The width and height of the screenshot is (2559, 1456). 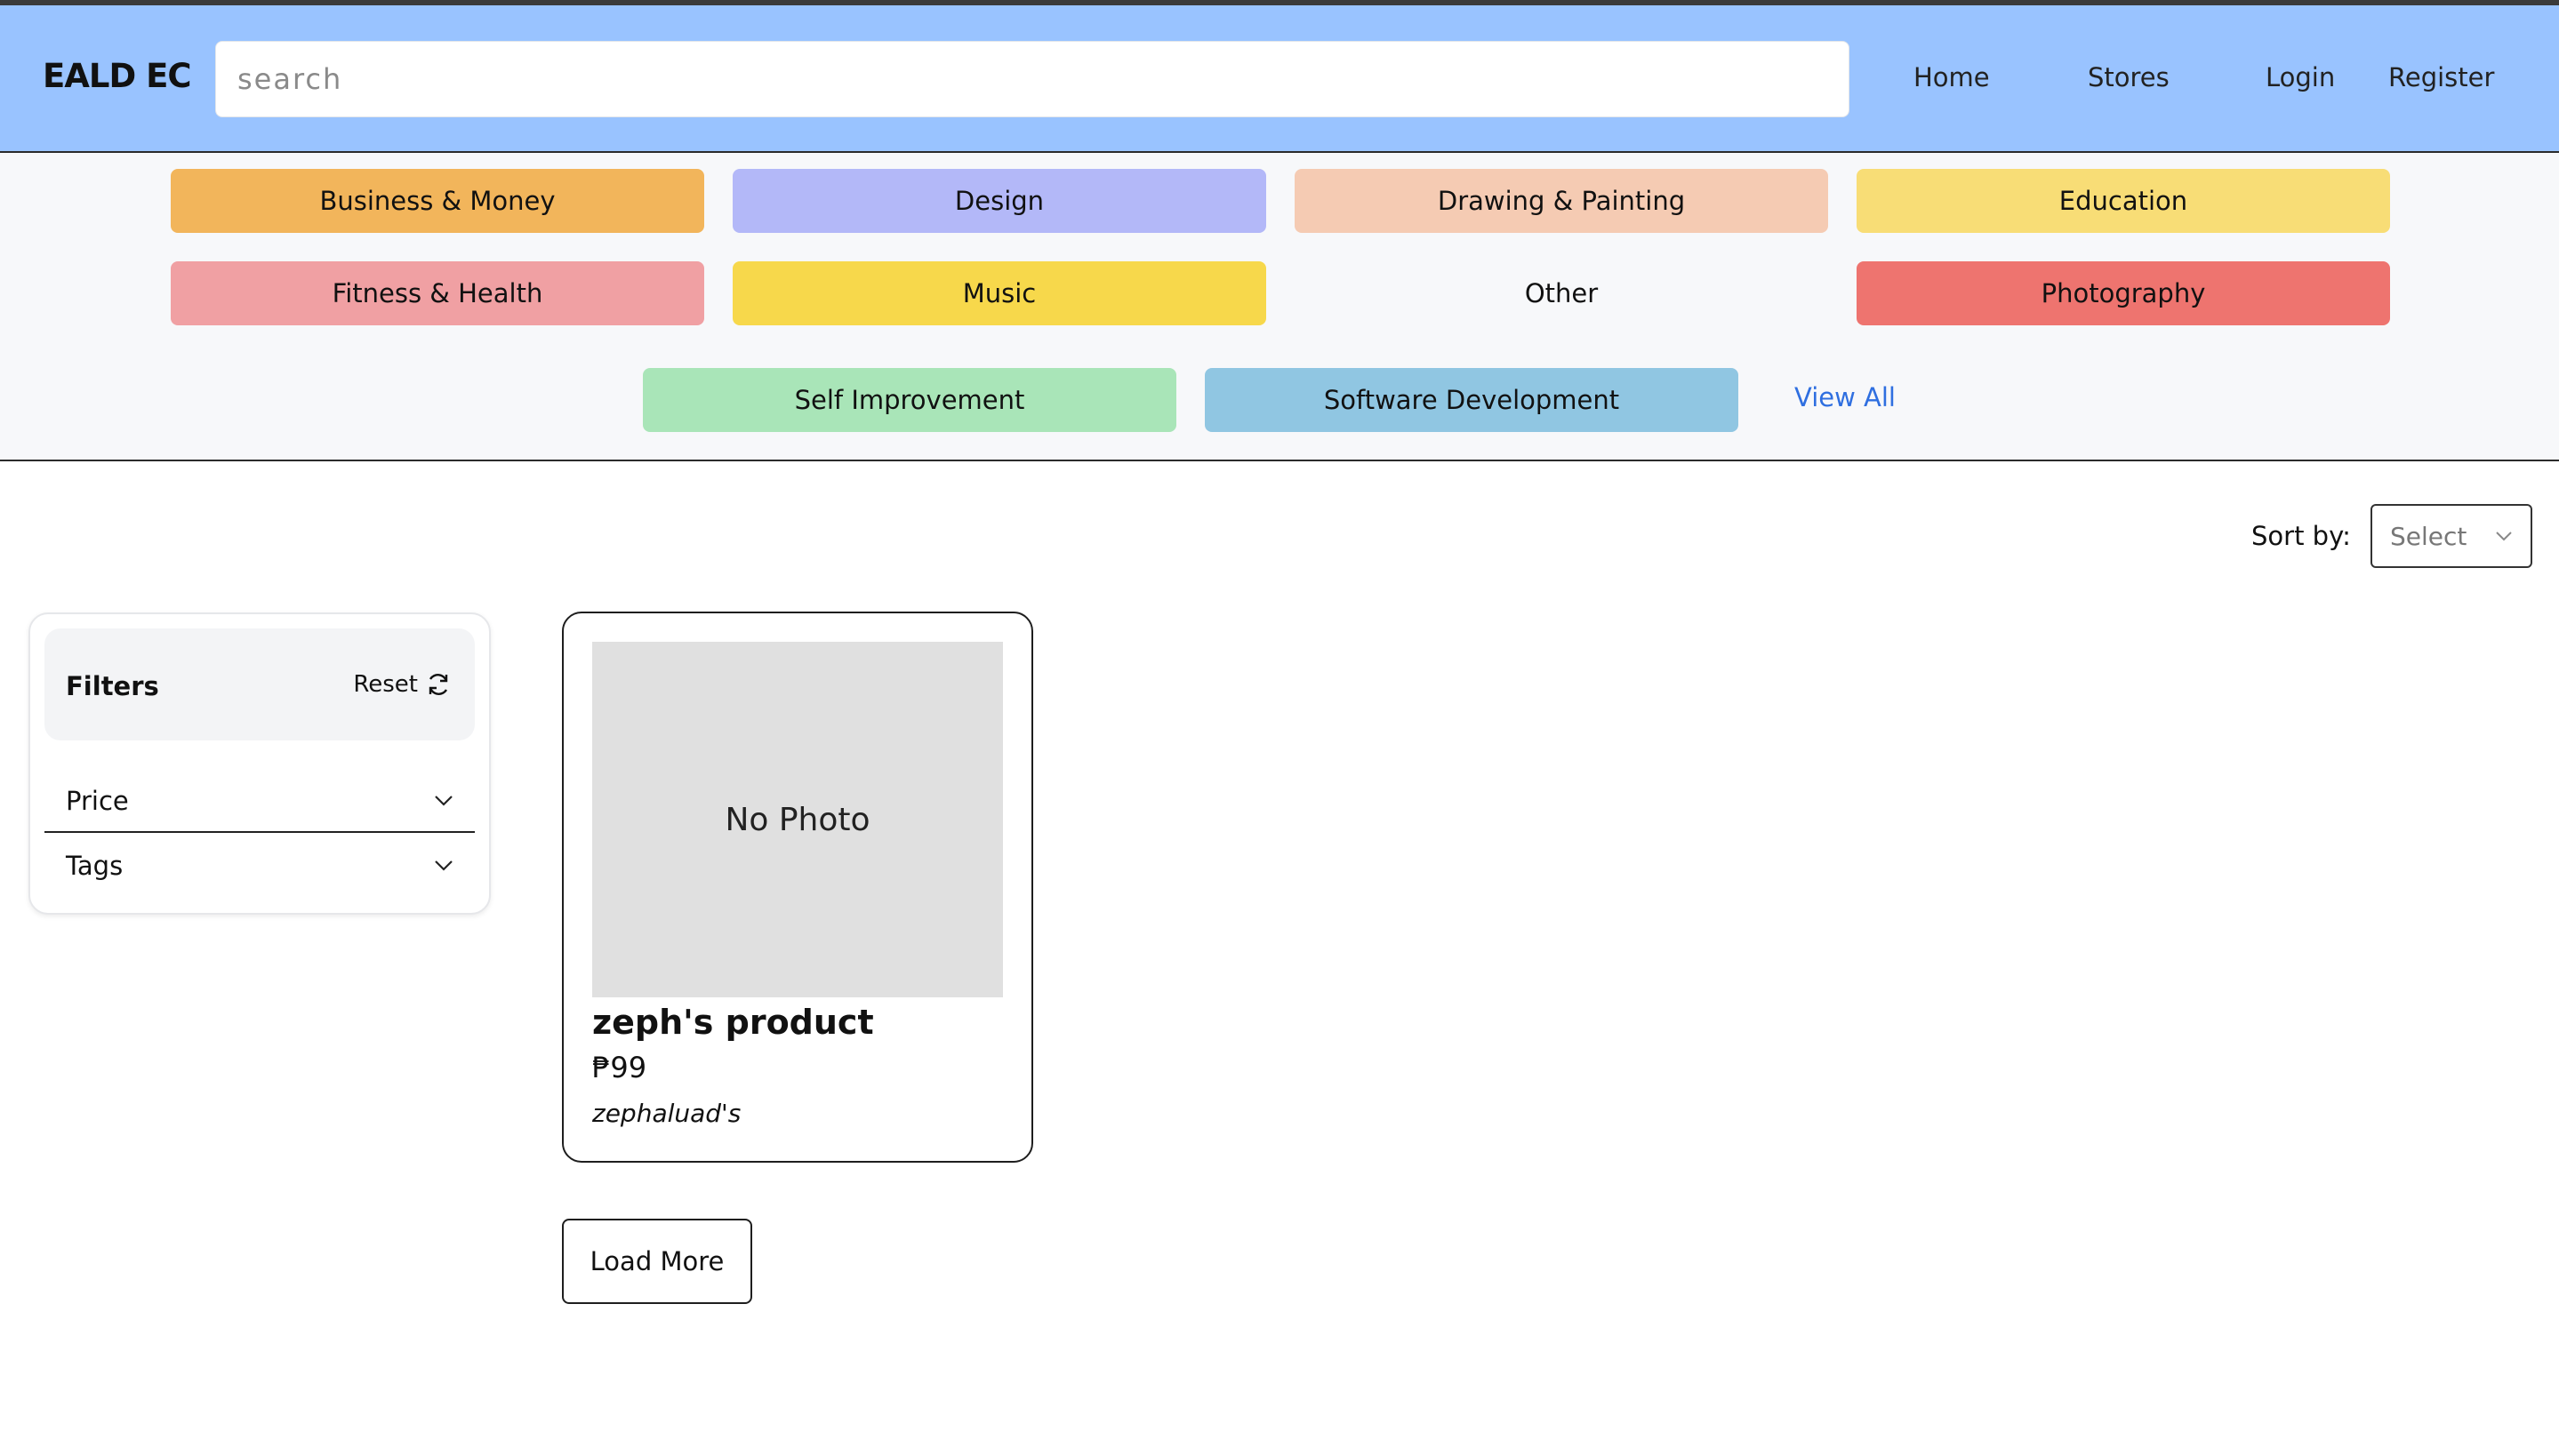 I want to click on category-business-money: Business & Money, so click(x=437, y=201).